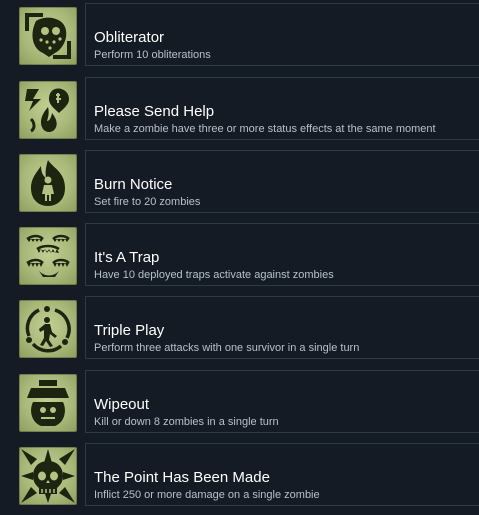 The height and width of the screenshot is (515, 479). Describe the element at coordinates (129, 330) in the screenshot. I see `achievement-title: Triple Play` at that location.